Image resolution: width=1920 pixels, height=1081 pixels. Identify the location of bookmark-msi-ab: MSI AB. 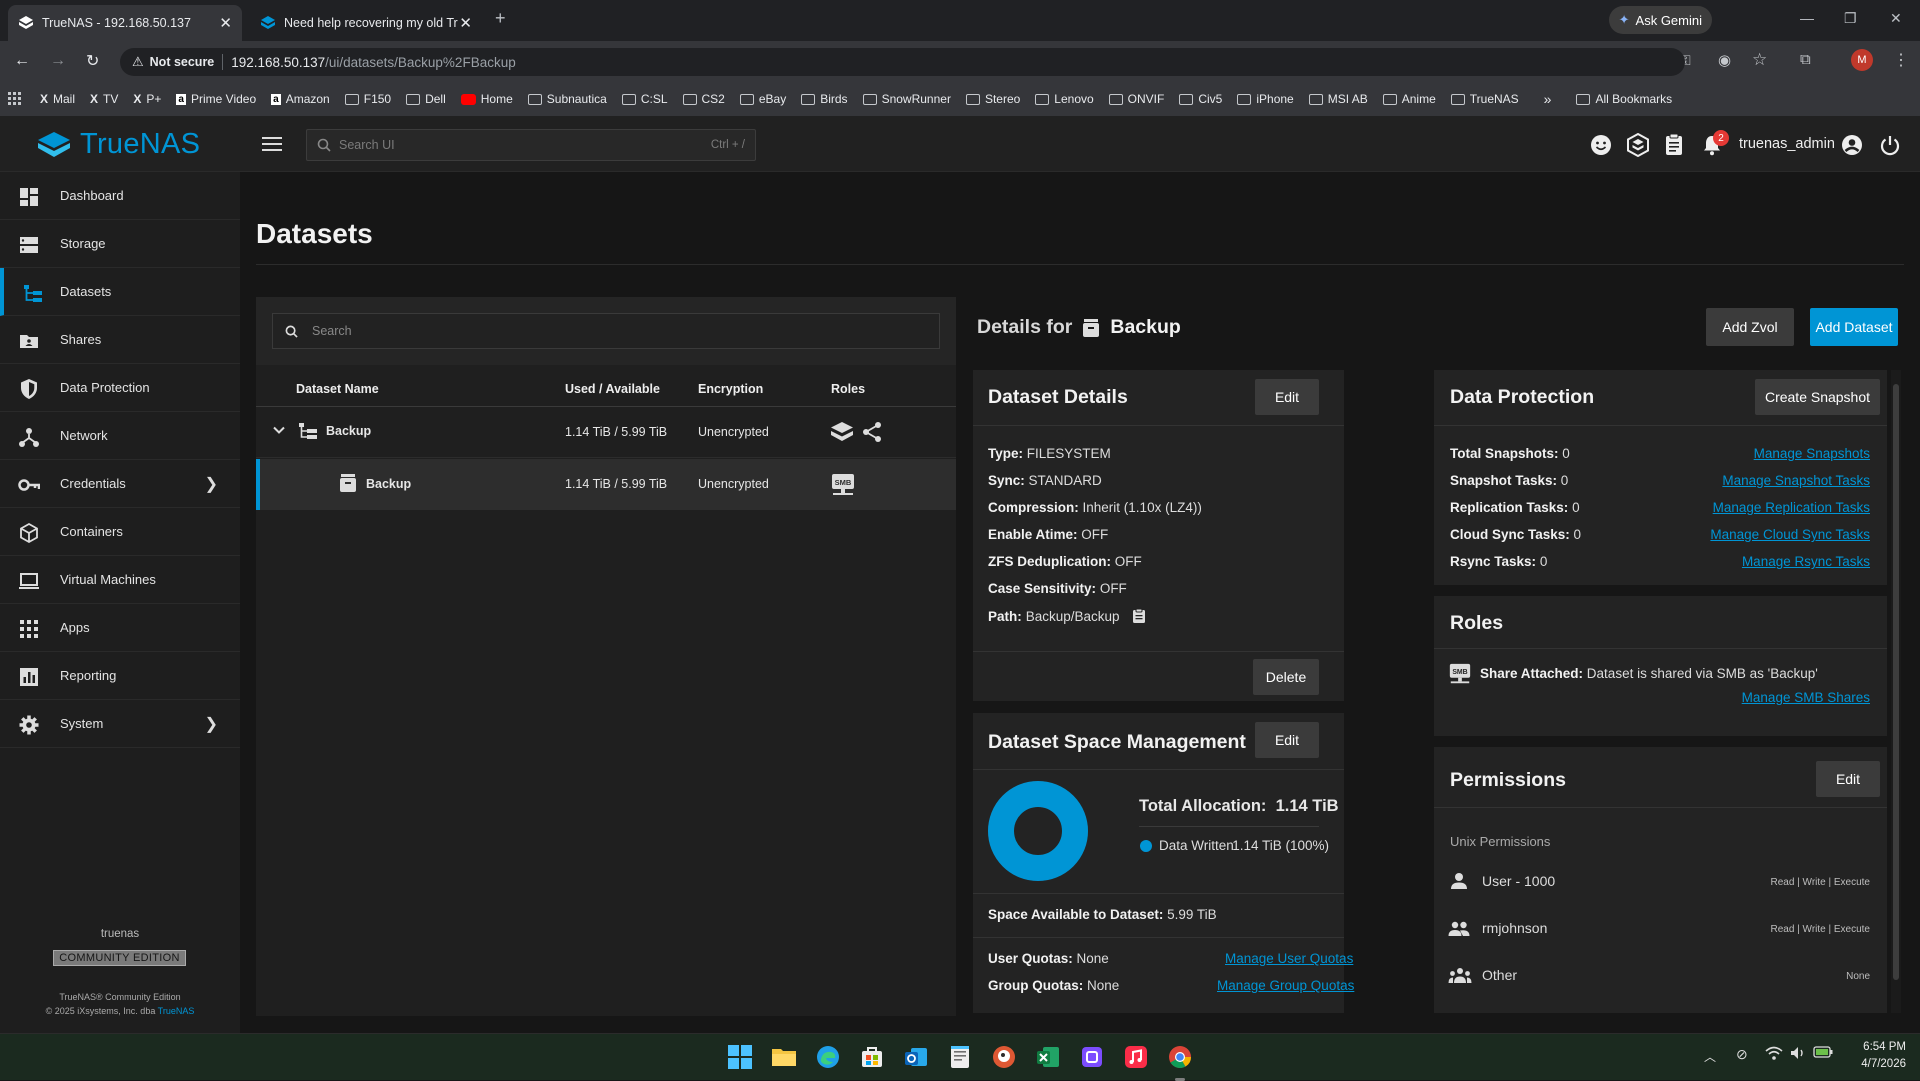
(1338, 99).